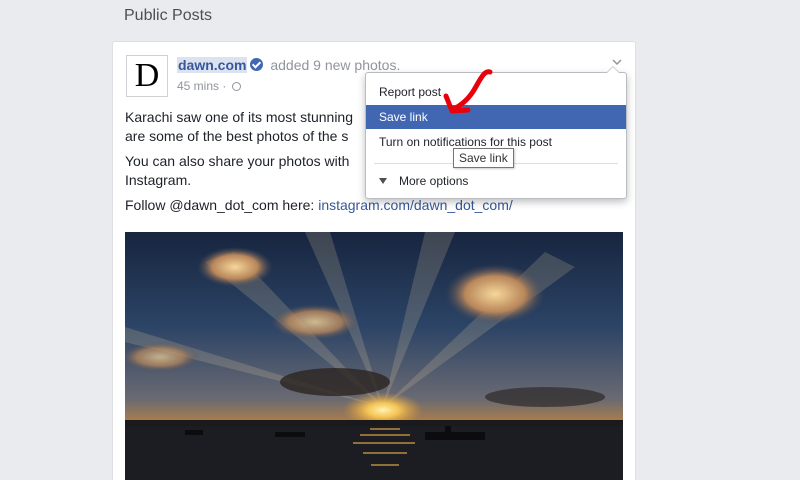 The width and height of the screenshot is (800, 480). What do you see at coordinates (496, 117) in the screenshot?
I see `menu-item-save-link: Save link` at bounding box center [496, 117].